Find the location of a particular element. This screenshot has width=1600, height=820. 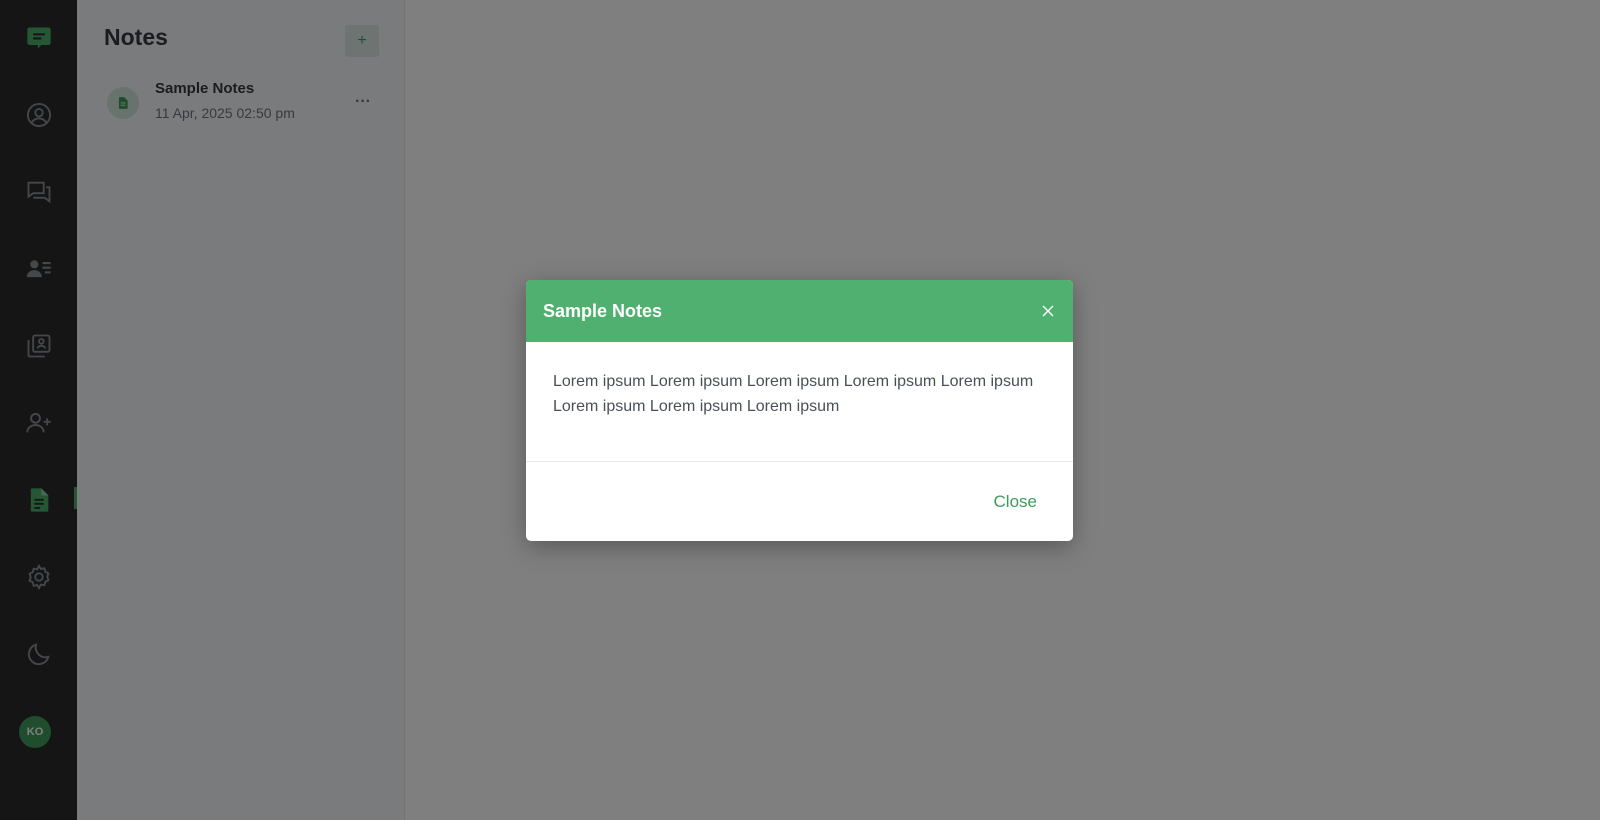

modal-header: Sample Notes is located at coordinates (799, 311).